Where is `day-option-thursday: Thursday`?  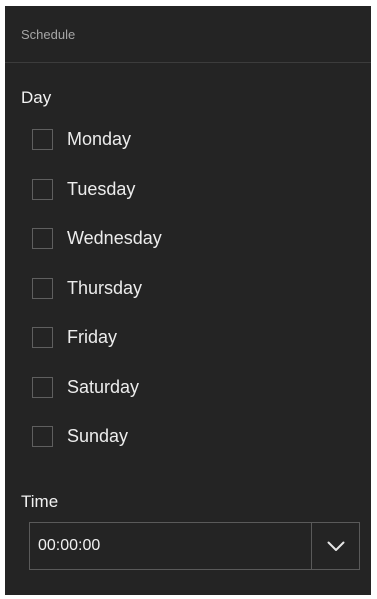 day-option-thursday: Thursday is located at coordinates (182, 302).